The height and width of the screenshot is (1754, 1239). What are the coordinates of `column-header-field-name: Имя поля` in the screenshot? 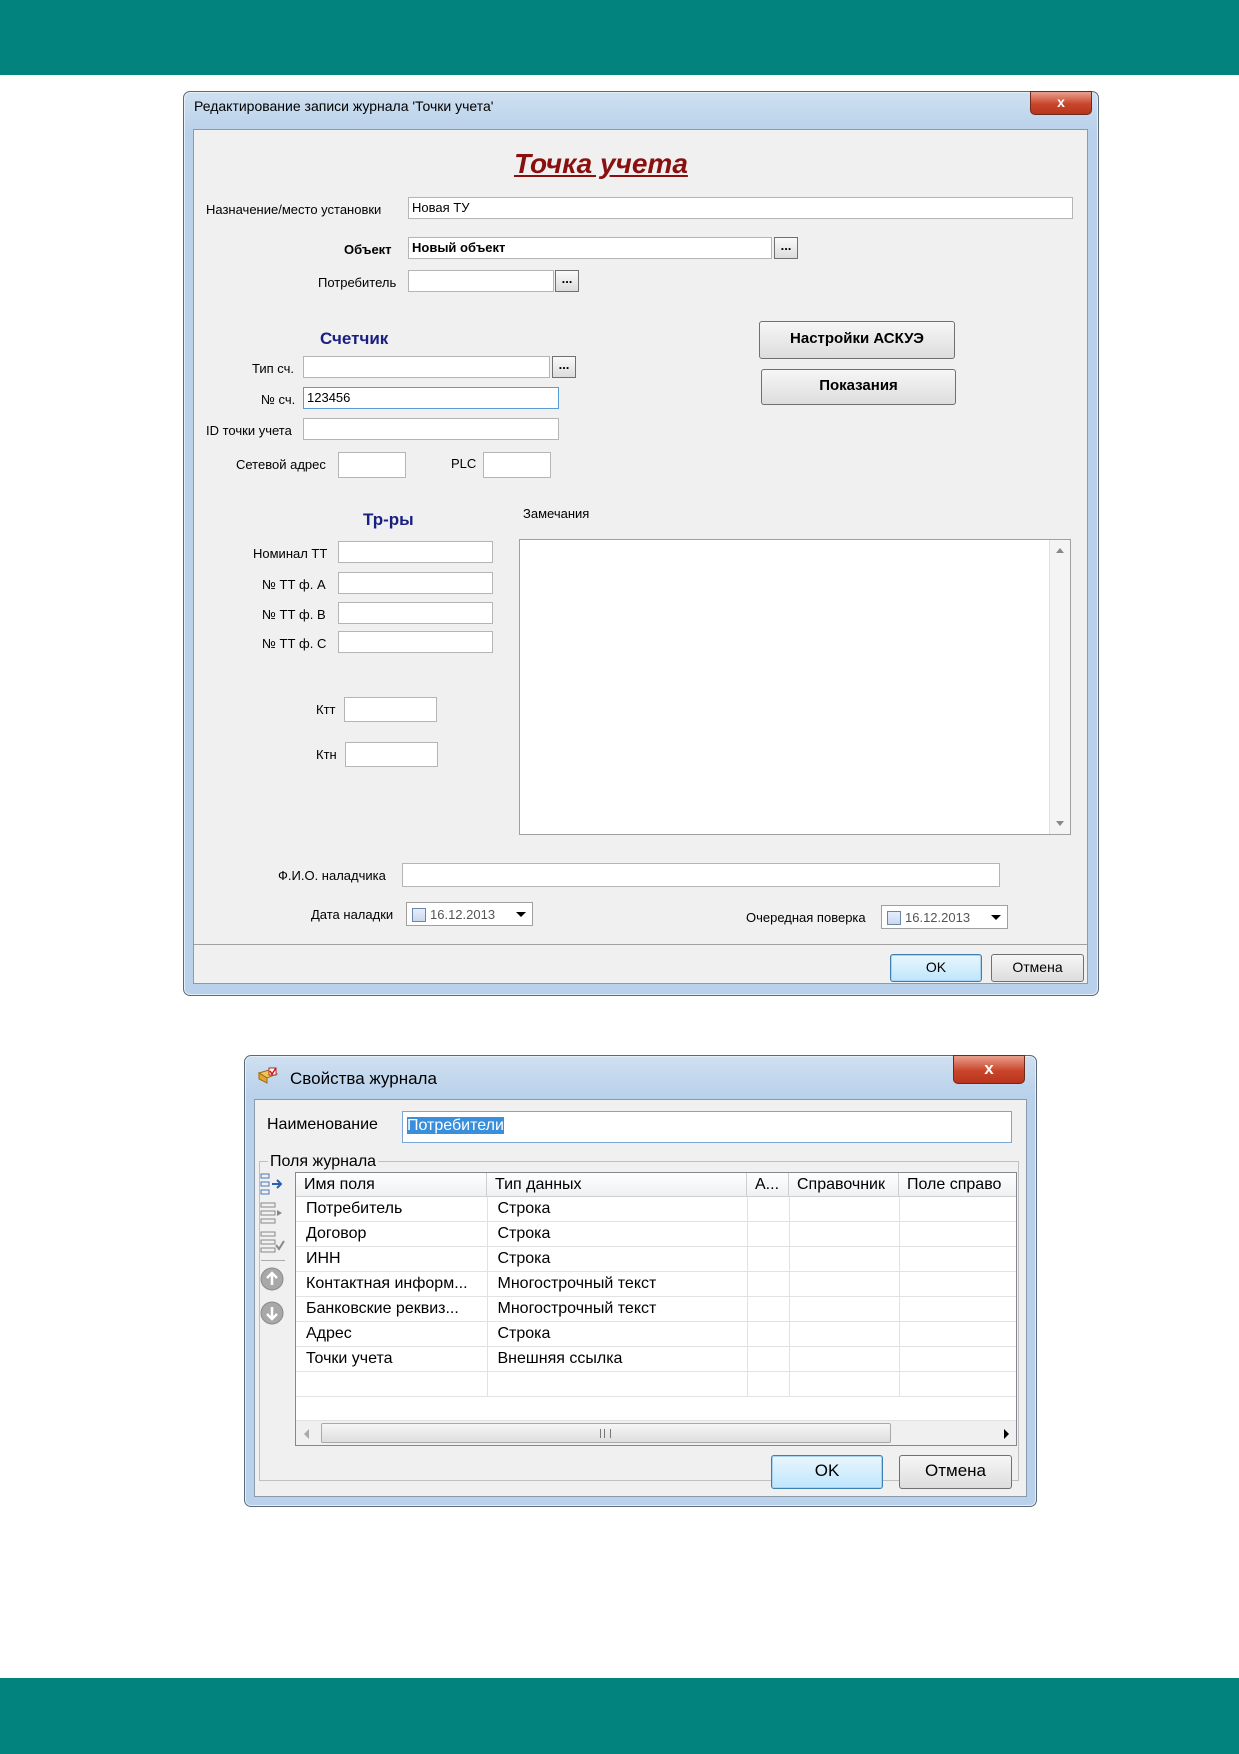 It's located at (391, 1185).